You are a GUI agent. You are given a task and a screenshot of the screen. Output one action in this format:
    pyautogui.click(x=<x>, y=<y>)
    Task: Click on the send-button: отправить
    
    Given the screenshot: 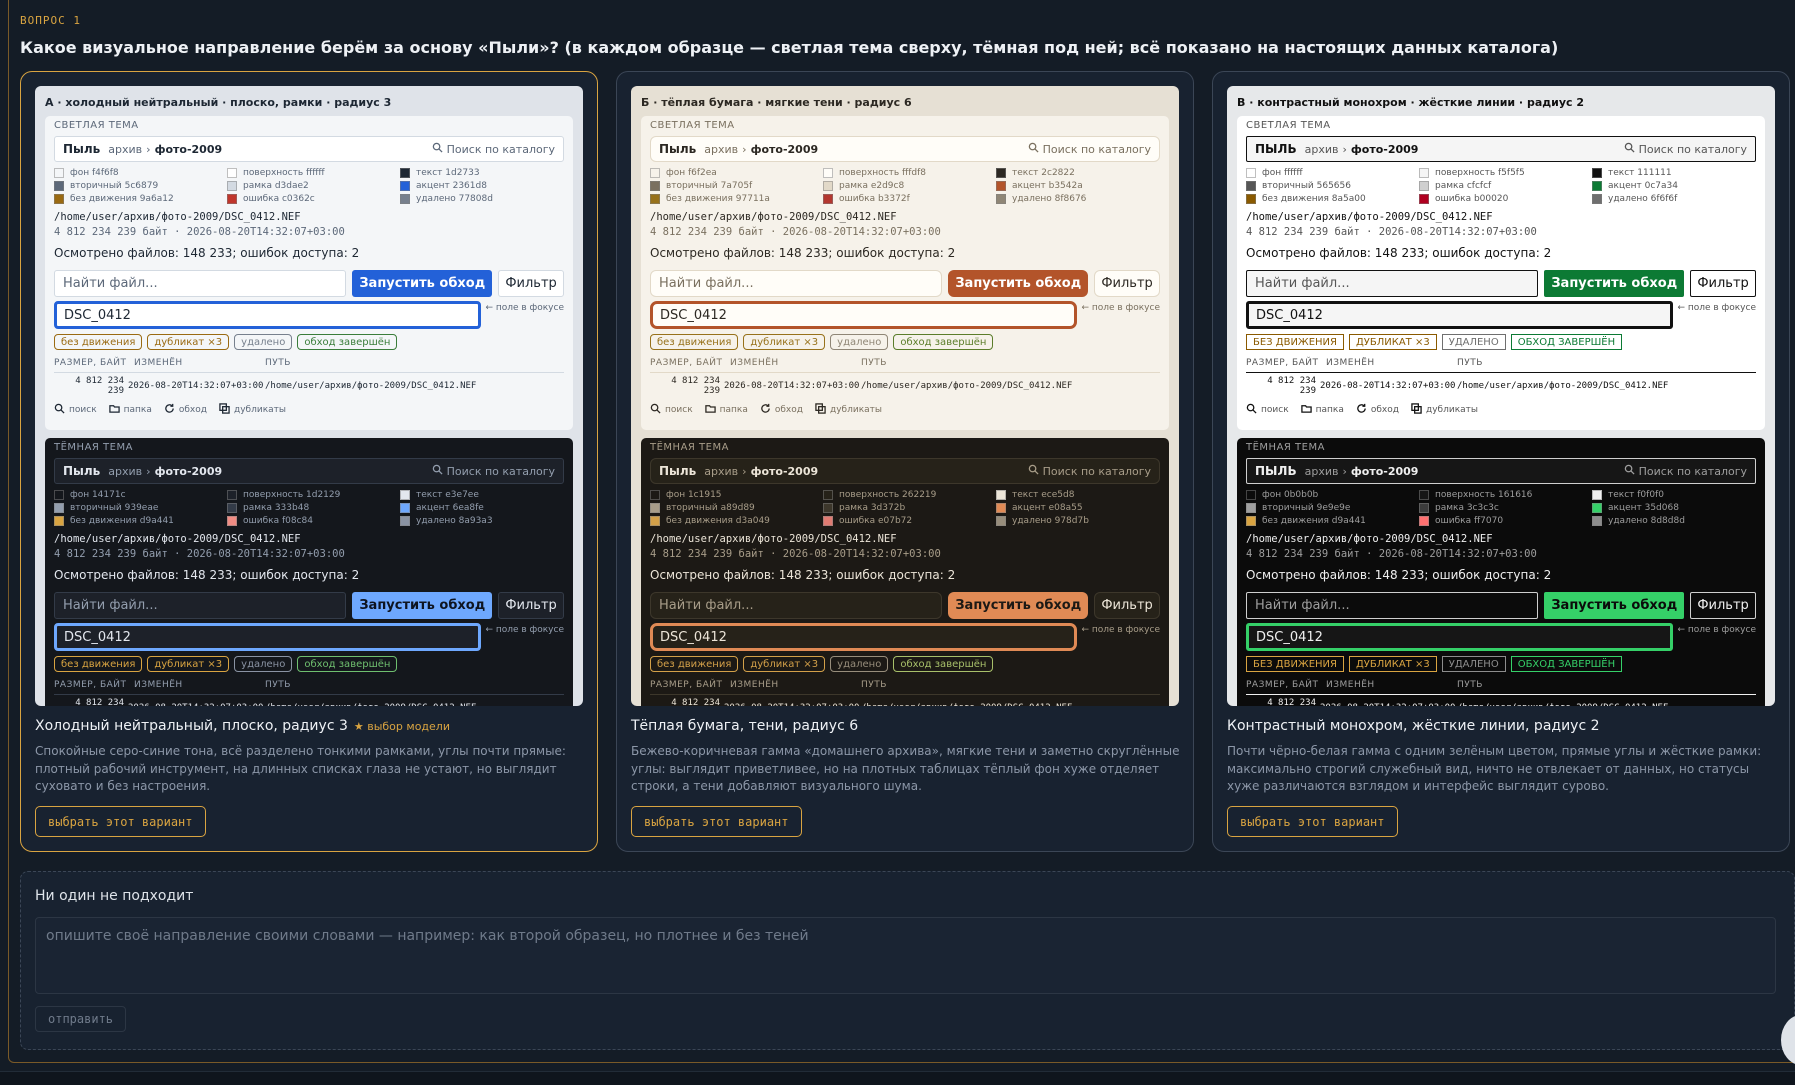 What is the action you would take?
    pyautogui.click(x=81, y=1019)
    